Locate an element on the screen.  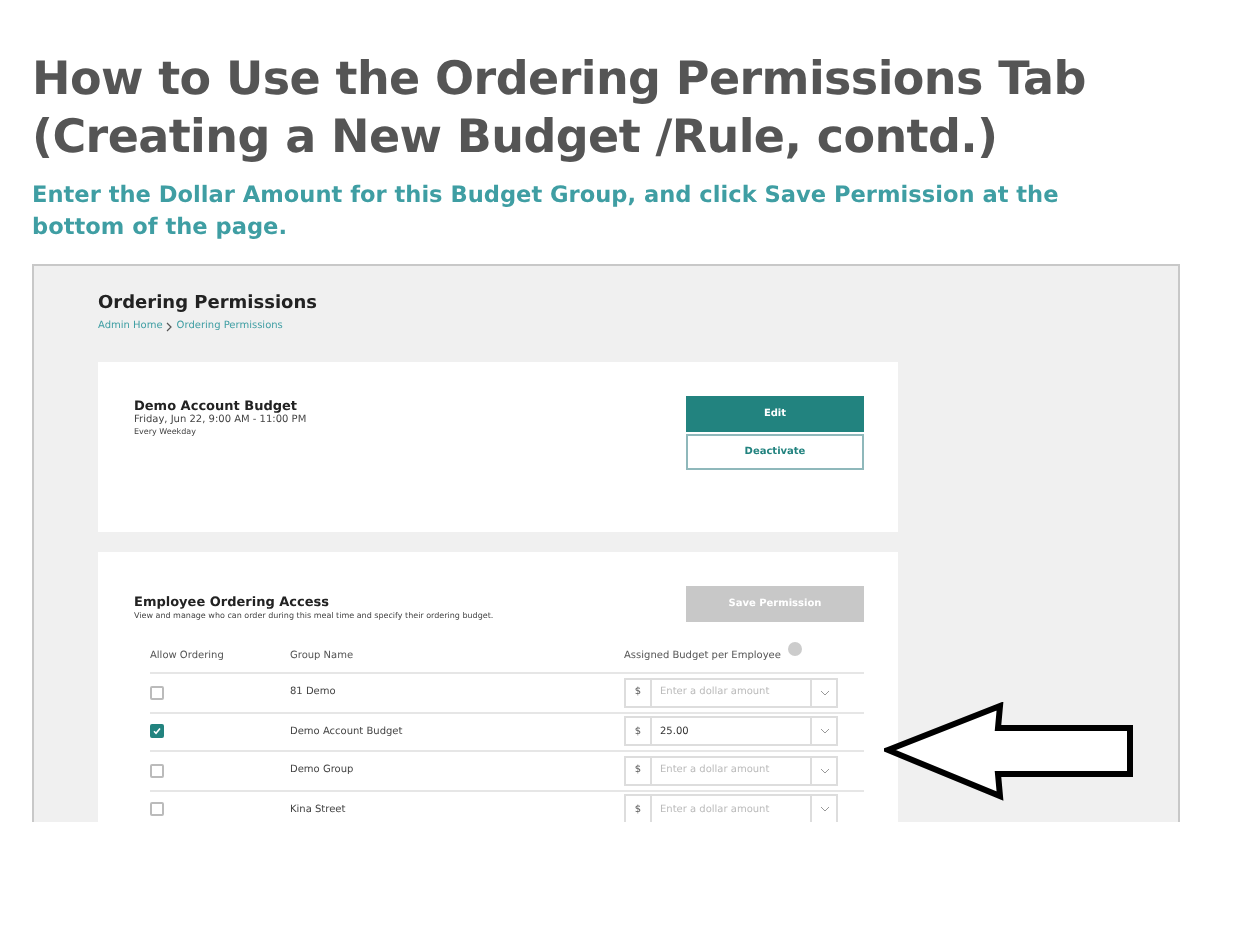
page-title: Ordering Permissions is located at coordinates (208, 304).